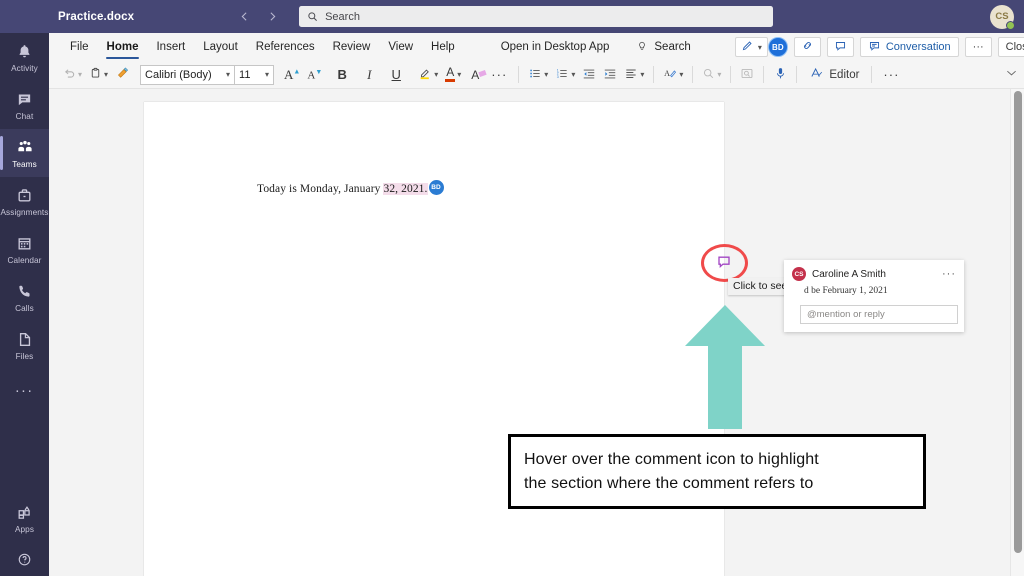 This screenshot has height=576, width=1024. Describe the element at coordinates (1002, 17) in the screenshot. I see `avatar: CS` at that location.